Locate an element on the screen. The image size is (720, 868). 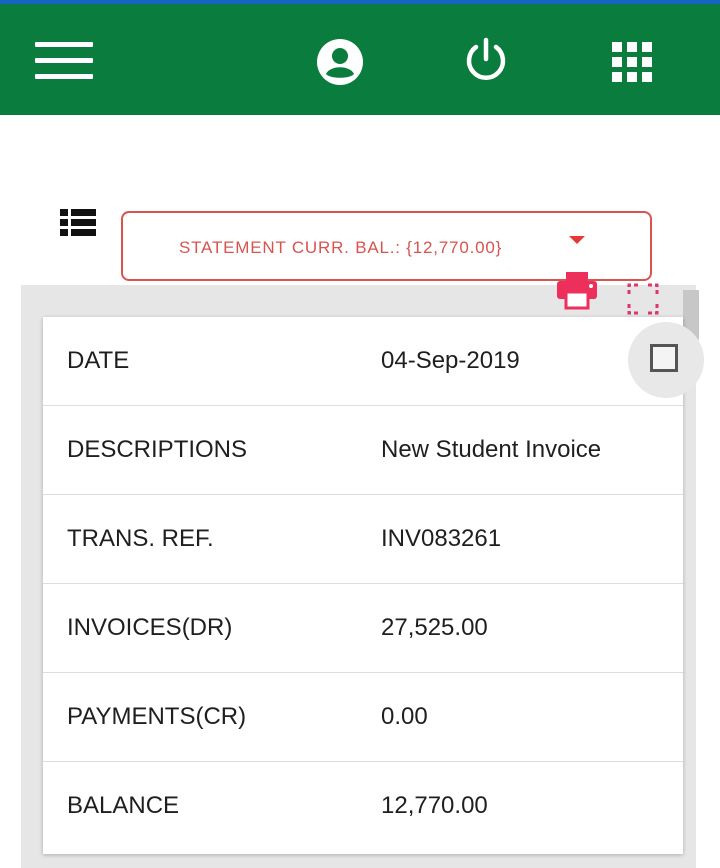
transaction-row-date: DATE 04-Sep-2019 is located at coordinates (363, 361).